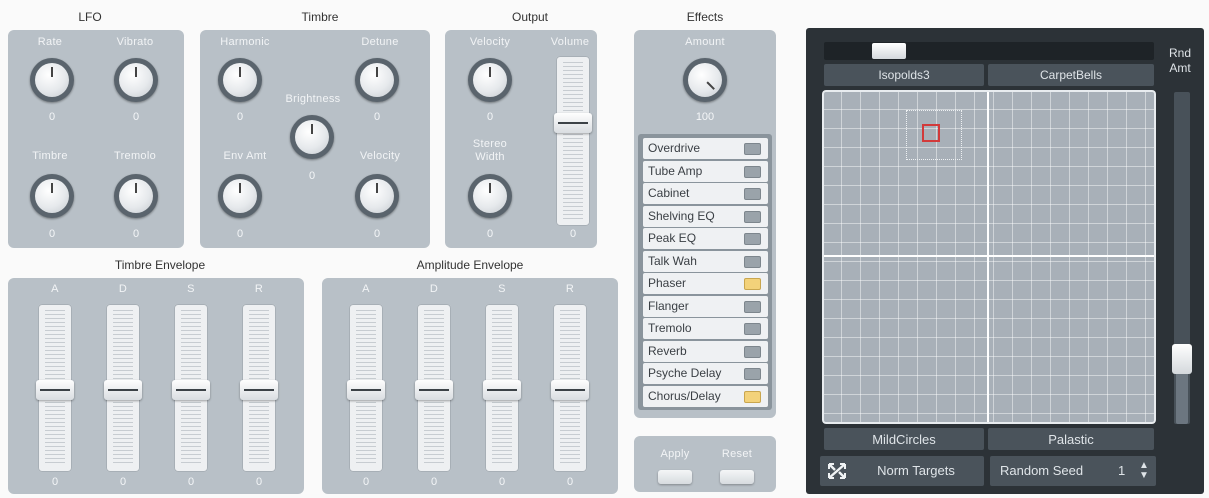  Describe the element at coordinates (670, 328) in the screenshot. I see `effect-name: Tremolo` at that location.